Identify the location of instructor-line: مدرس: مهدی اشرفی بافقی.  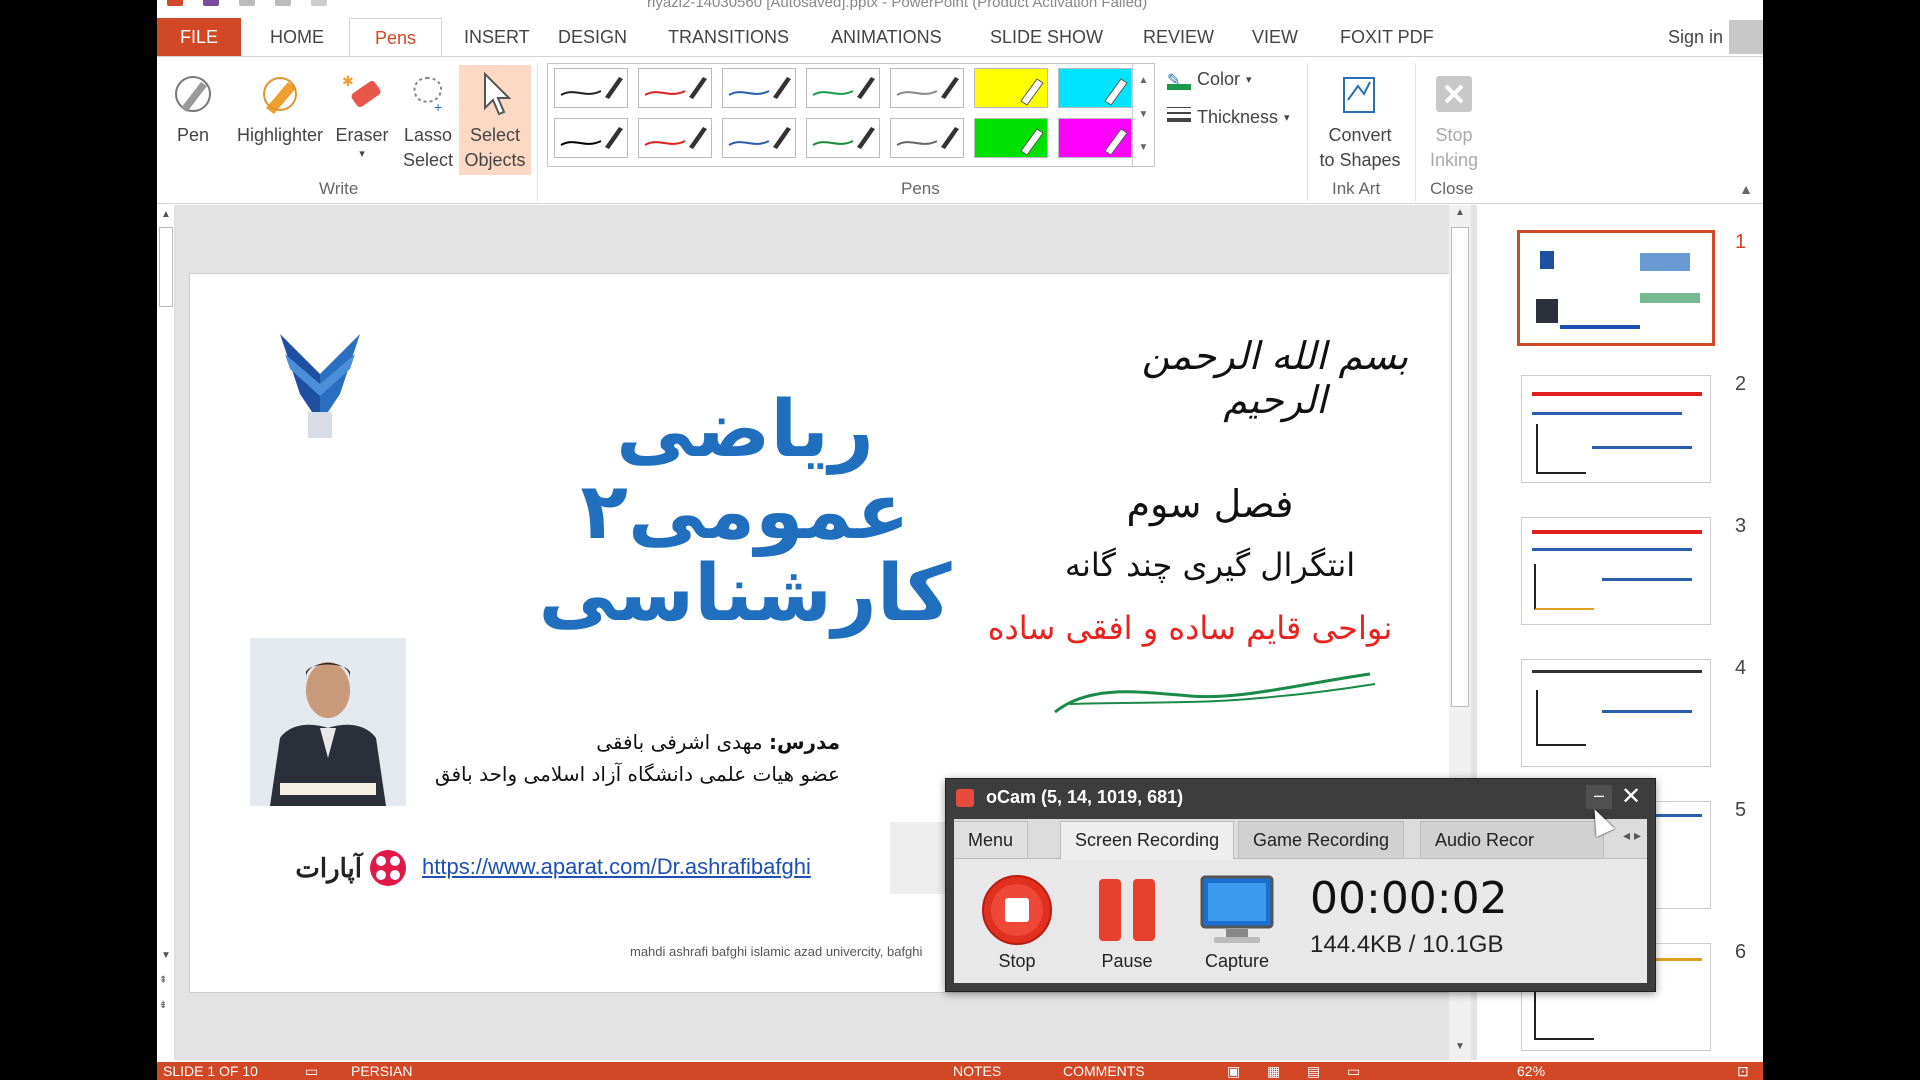
(718, 742).